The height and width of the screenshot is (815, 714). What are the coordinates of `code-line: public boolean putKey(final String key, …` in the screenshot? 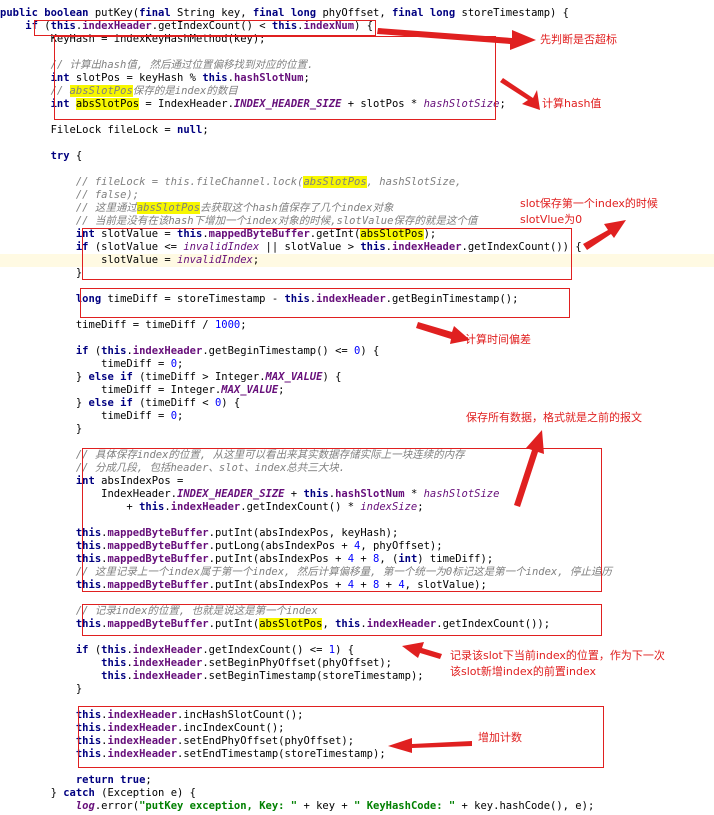 It's located at (357, 13).